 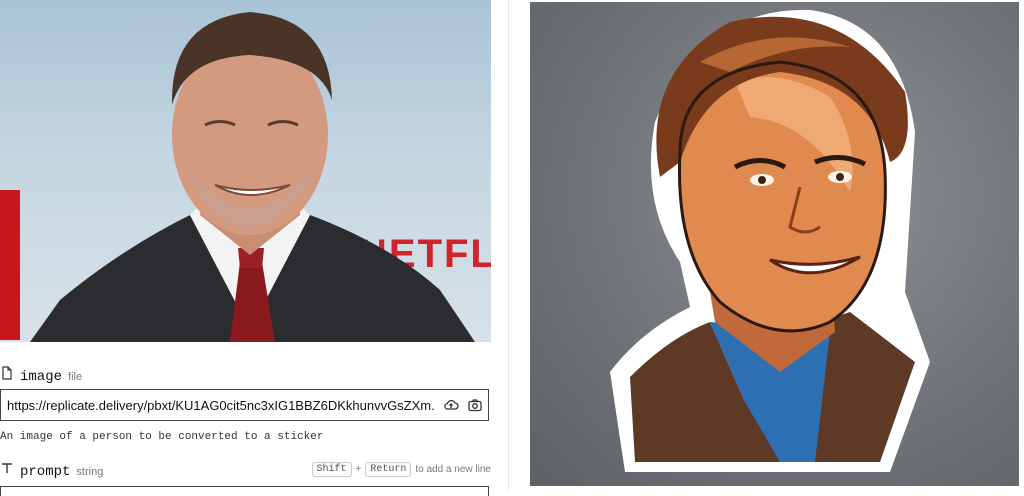 I want to click on hint-plus: +, so click(x=358, y=469).